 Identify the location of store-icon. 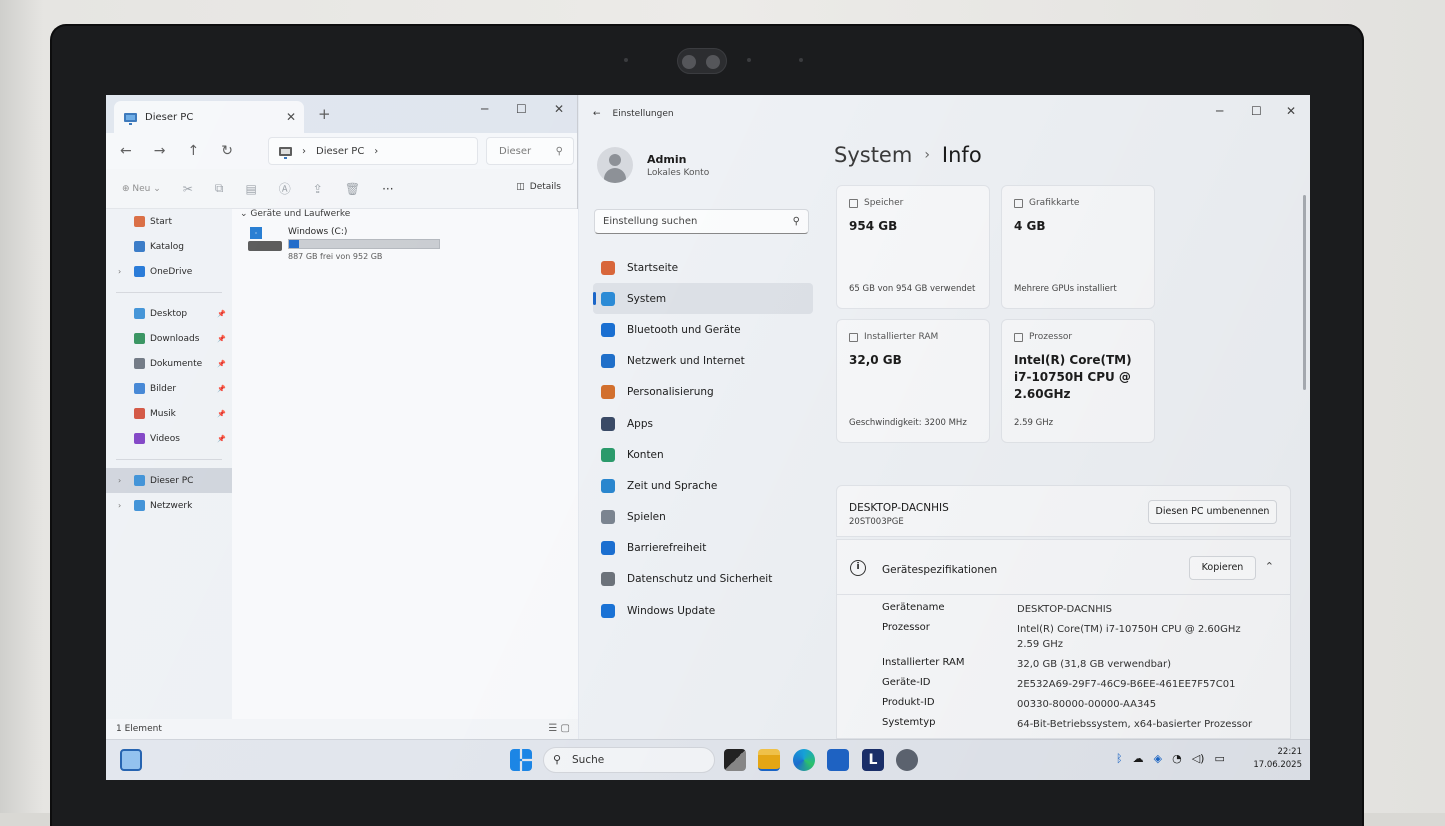
(838, 760).